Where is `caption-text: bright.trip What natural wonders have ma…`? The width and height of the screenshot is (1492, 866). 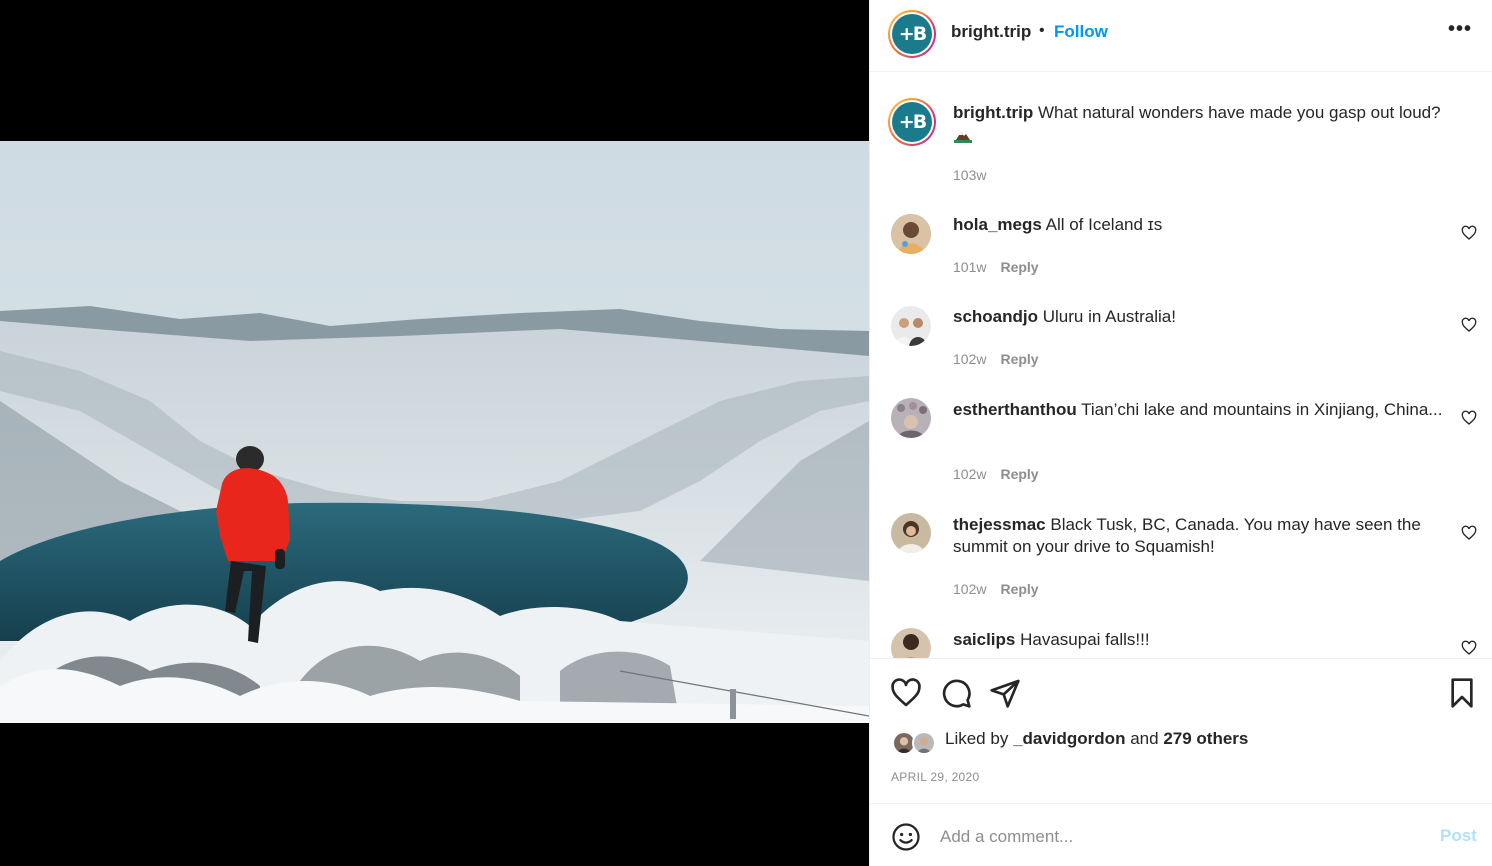
caption-text: bright.trip What natural wonders have ma… is located at coordinates (1203, 126).